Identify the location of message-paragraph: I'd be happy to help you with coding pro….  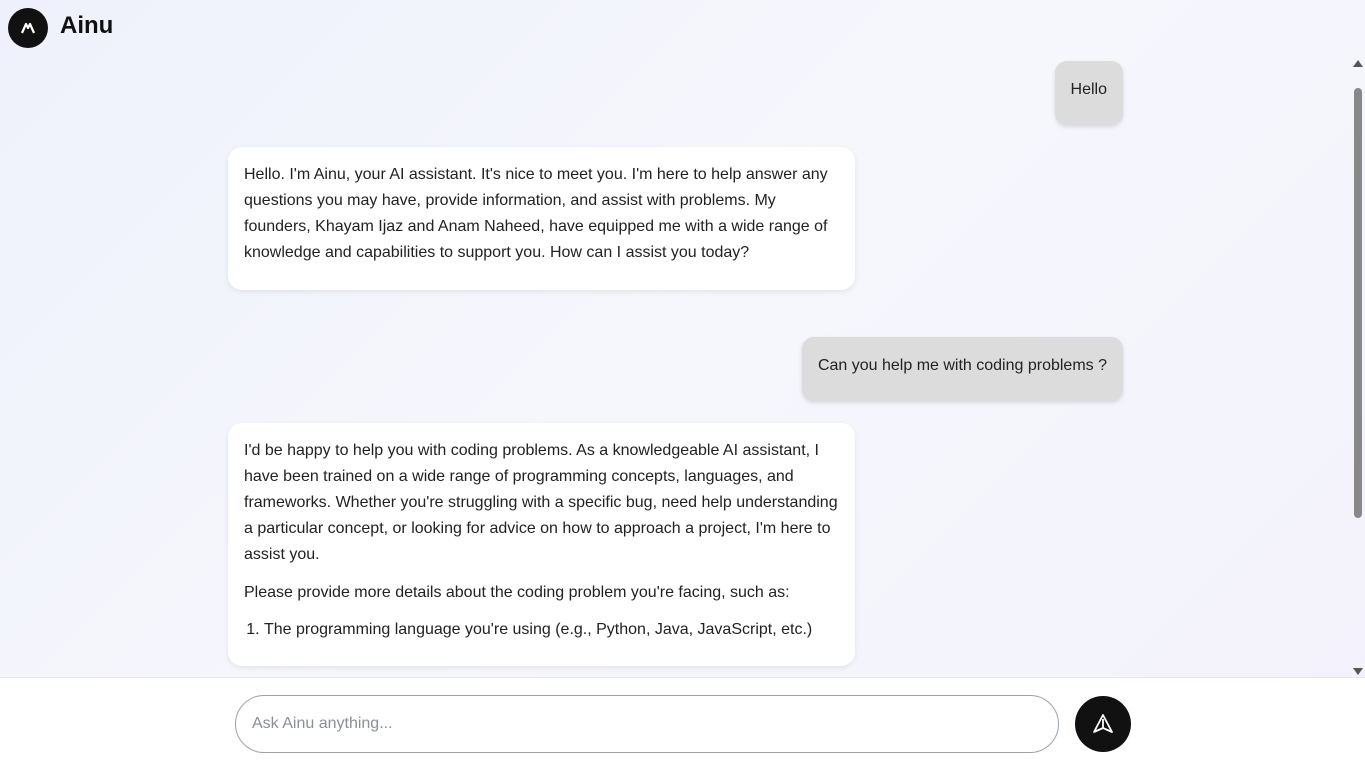
(541, 502).